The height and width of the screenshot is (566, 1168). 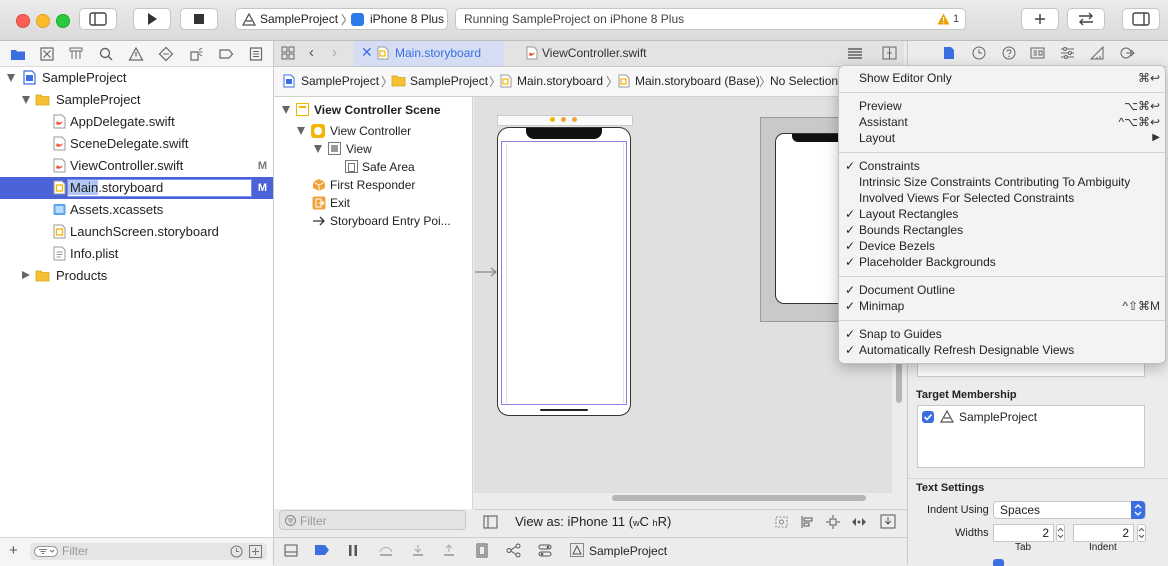 What do you see at coordinates (43, 21) in the screenshot?
I see `minimize-window-button` at bounding box center [43, 21].